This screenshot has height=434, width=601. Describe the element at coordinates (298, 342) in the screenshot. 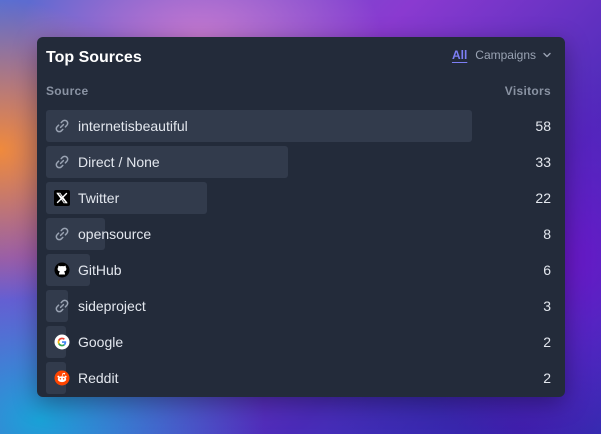

I see `source-row: Google 2` at that location.